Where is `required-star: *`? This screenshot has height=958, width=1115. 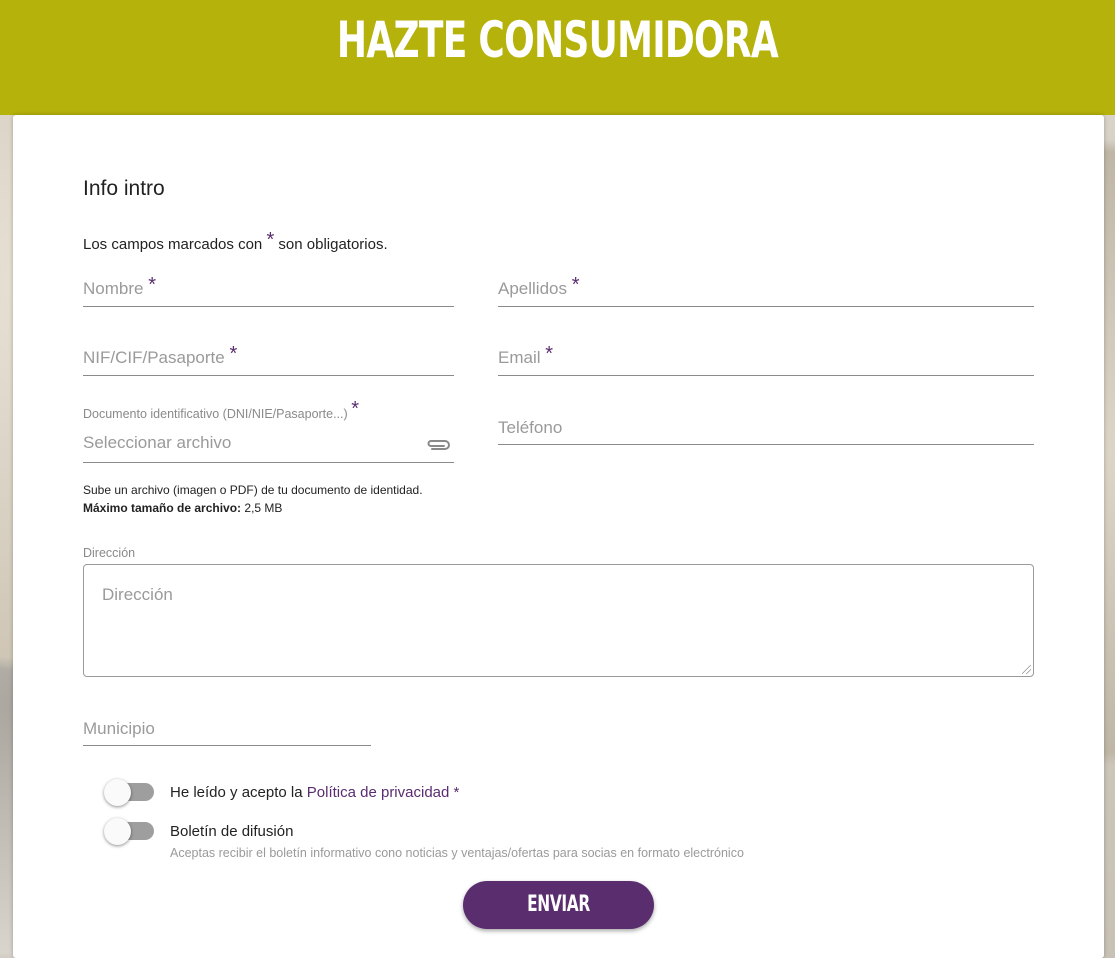 required-star: * is located at coordinates (270, 240).